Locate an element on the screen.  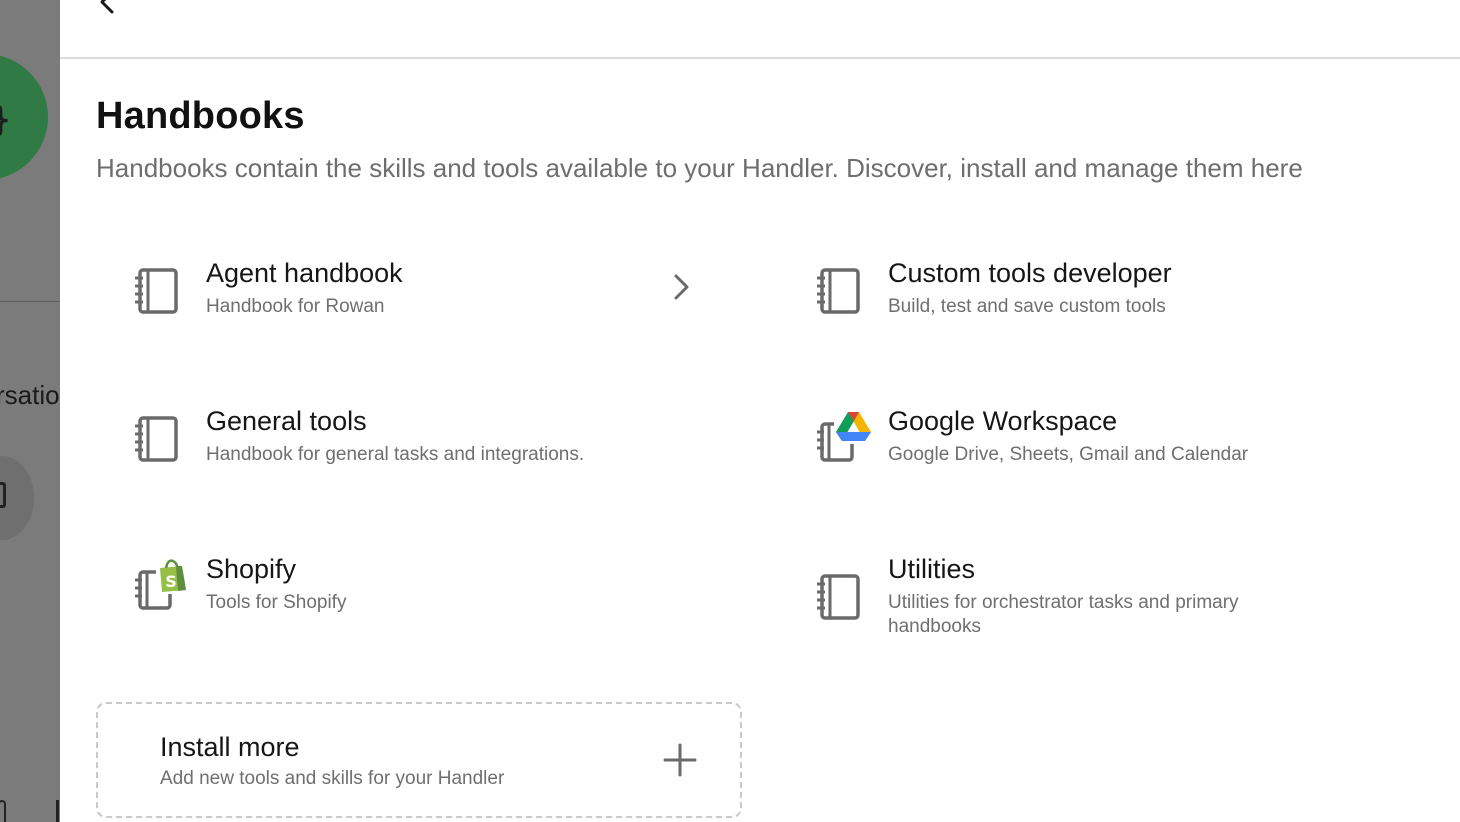
background-divider is located at coordinates (30, 301).